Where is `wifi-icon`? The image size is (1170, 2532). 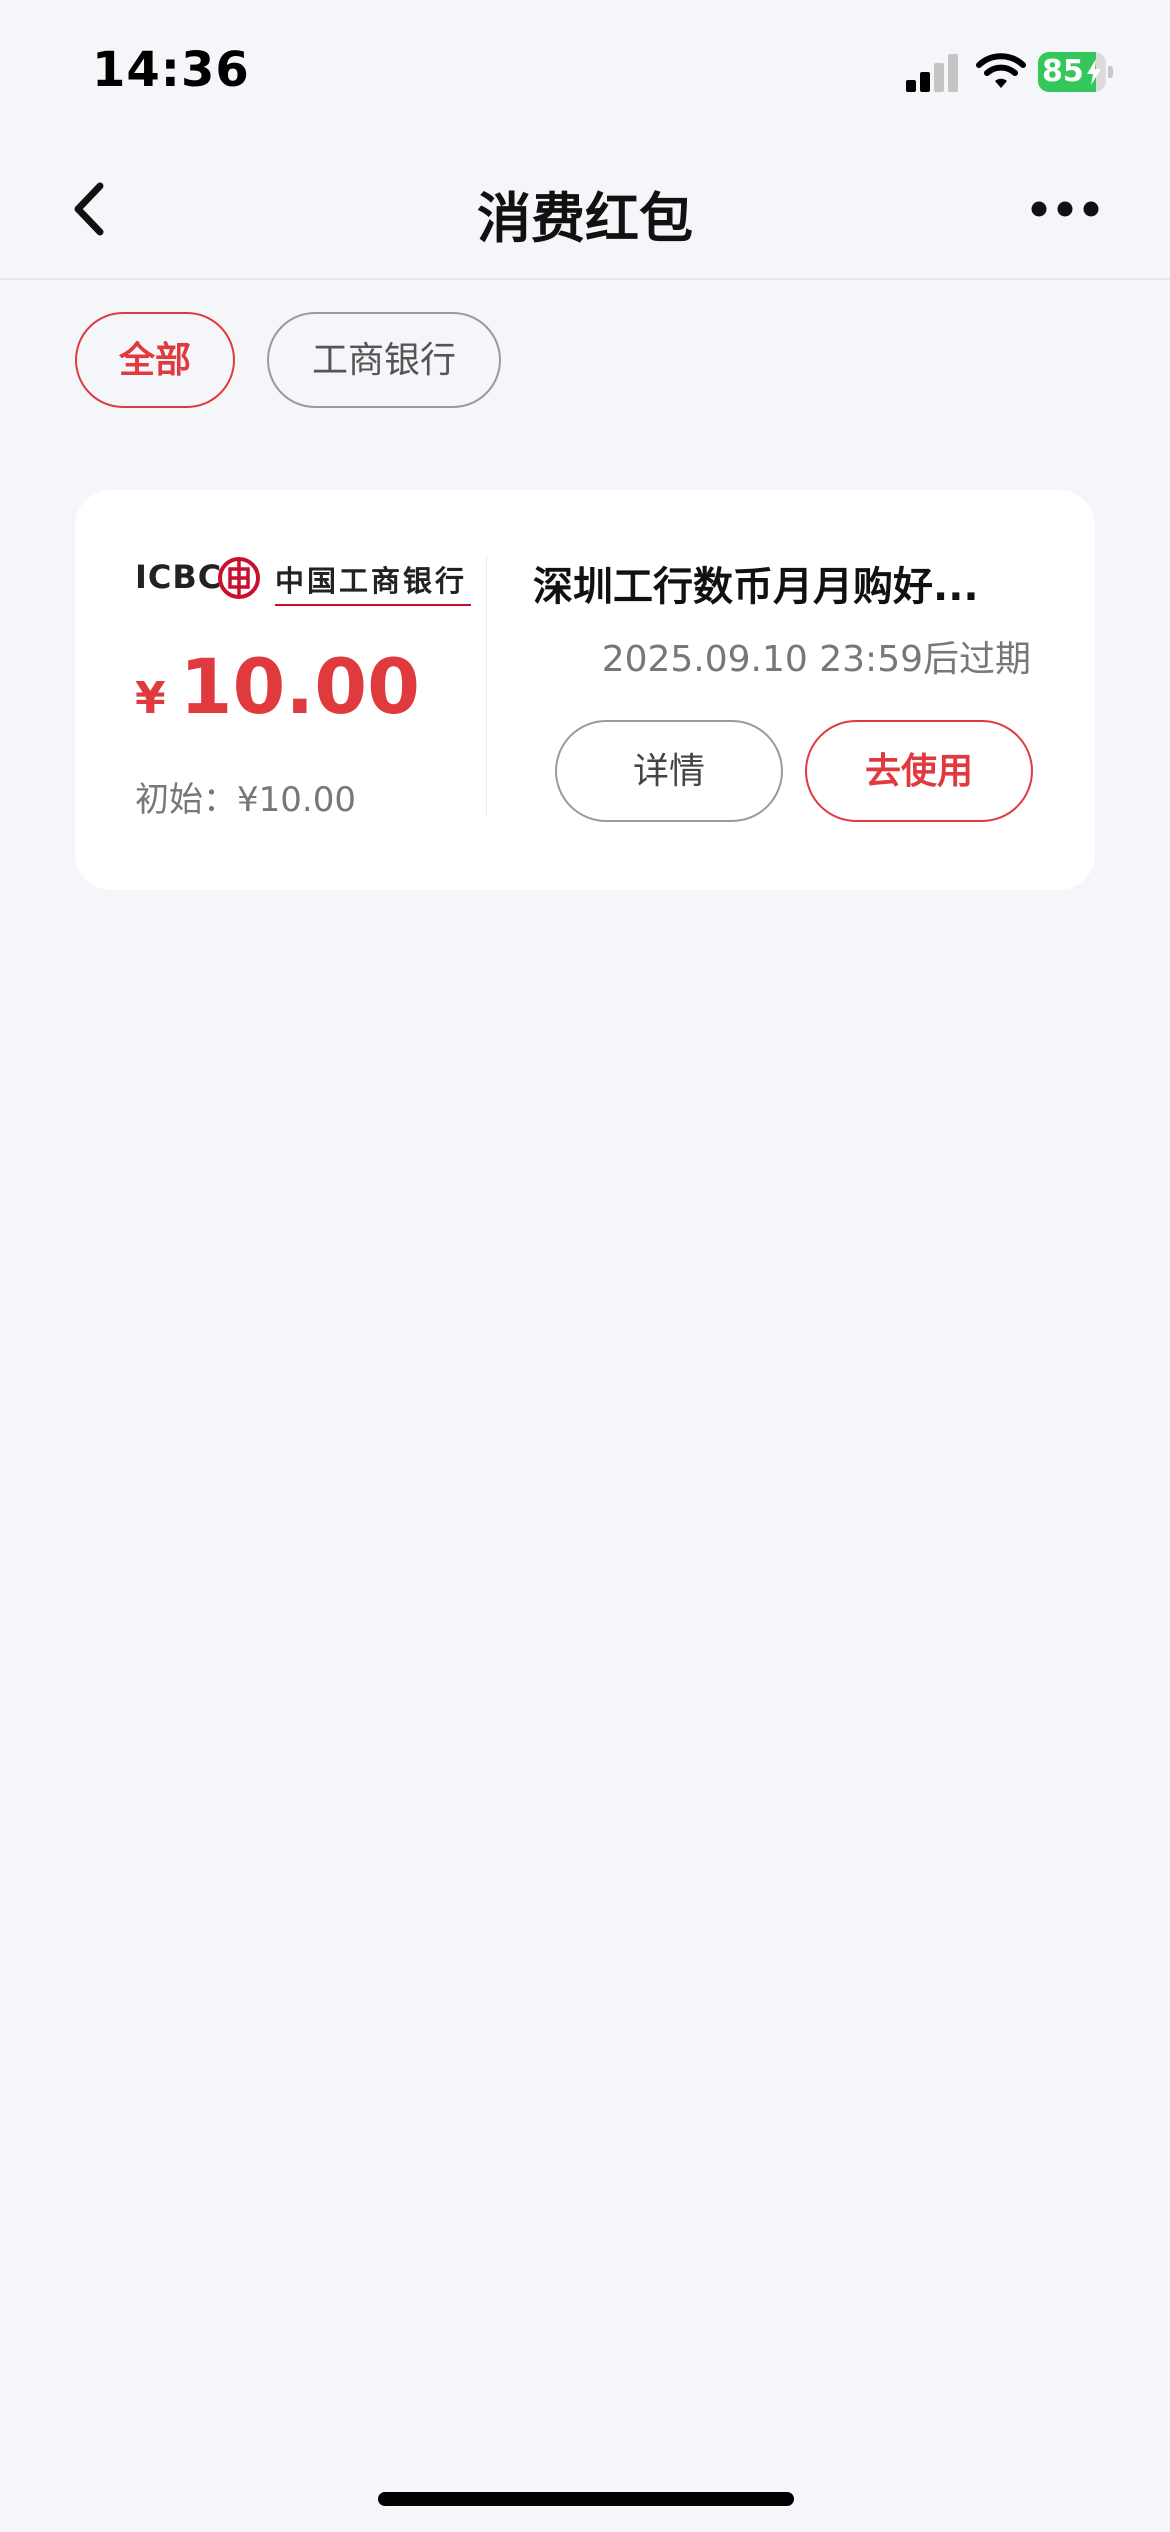
wifi-icon is located at coordinates (1001, 70).